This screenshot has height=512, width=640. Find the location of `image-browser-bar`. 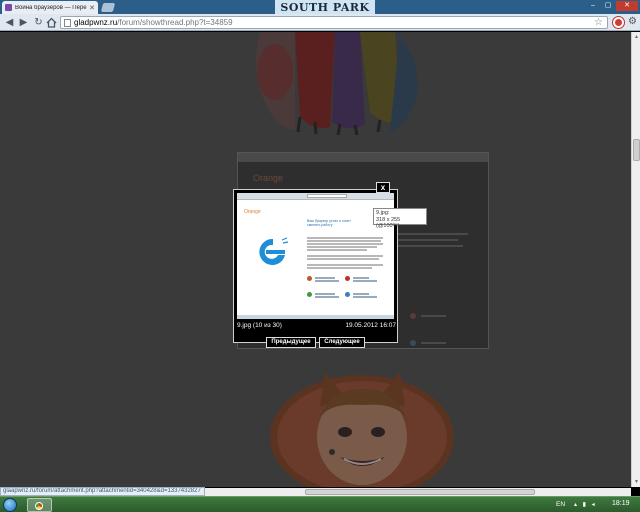

image-browser-bar is located at coordinates (315, 196).